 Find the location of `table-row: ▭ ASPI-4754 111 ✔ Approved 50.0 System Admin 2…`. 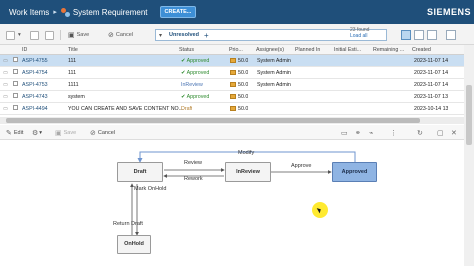

table-row: ▭ ASPI-4754 111 ✔ Approved 50.0 System Admin 2… is located at coordinates (232, 73).